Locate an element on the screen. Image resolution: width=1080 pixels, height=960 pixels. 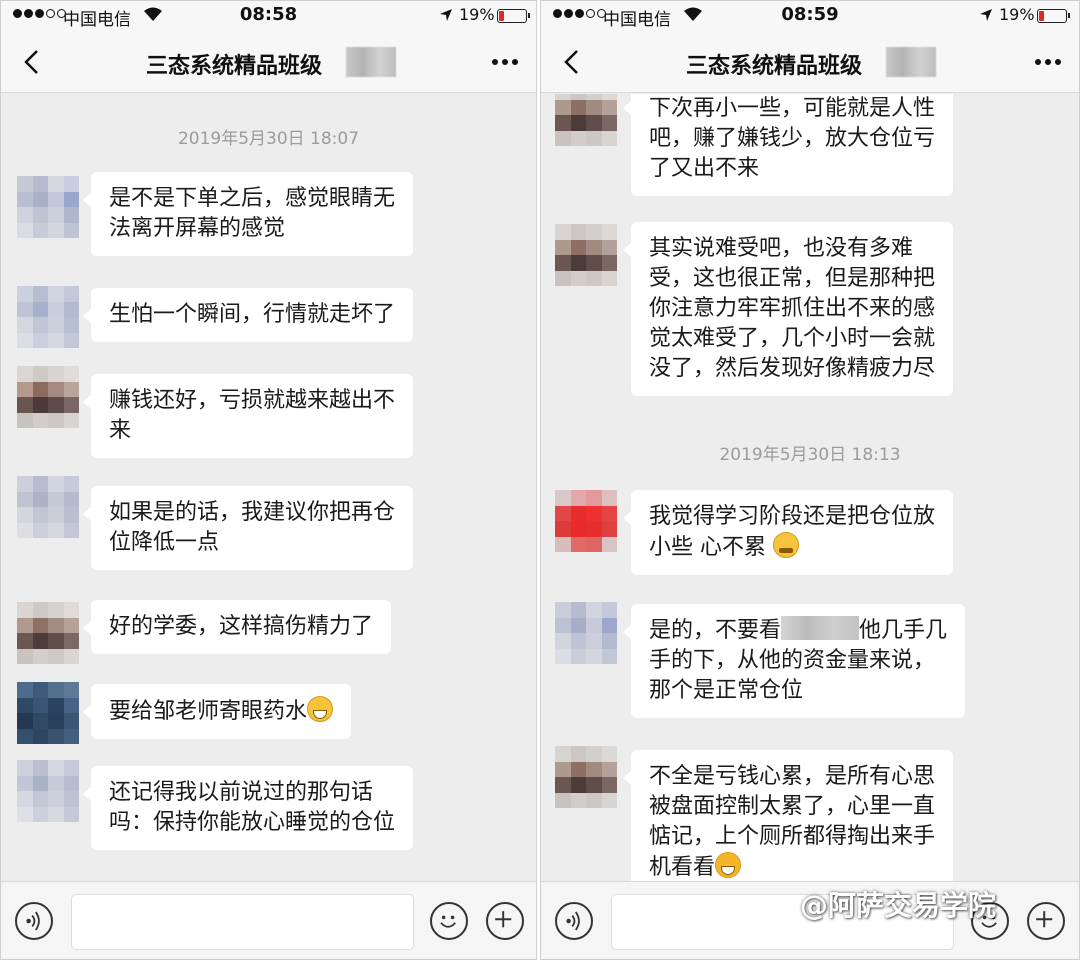
thinking-emoji-icon is located at coordinates (786, 545).